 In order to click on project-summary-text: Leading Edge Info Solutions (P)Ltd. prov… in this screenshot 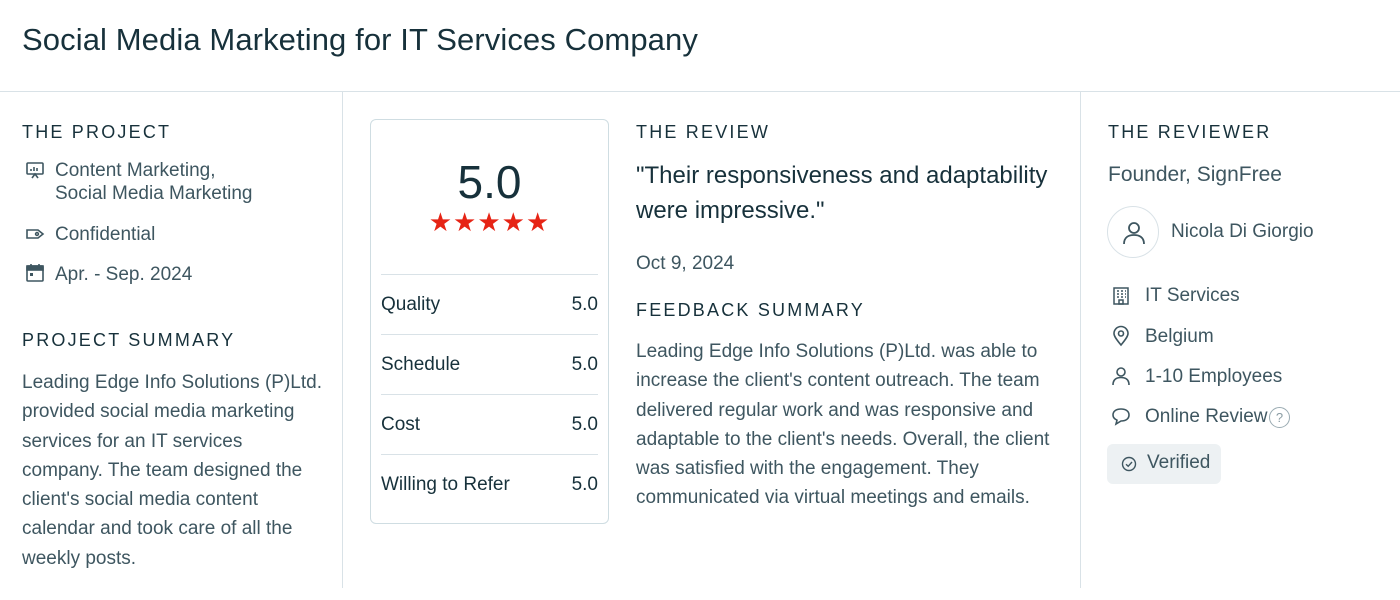, I will do `click(177, 470)`.